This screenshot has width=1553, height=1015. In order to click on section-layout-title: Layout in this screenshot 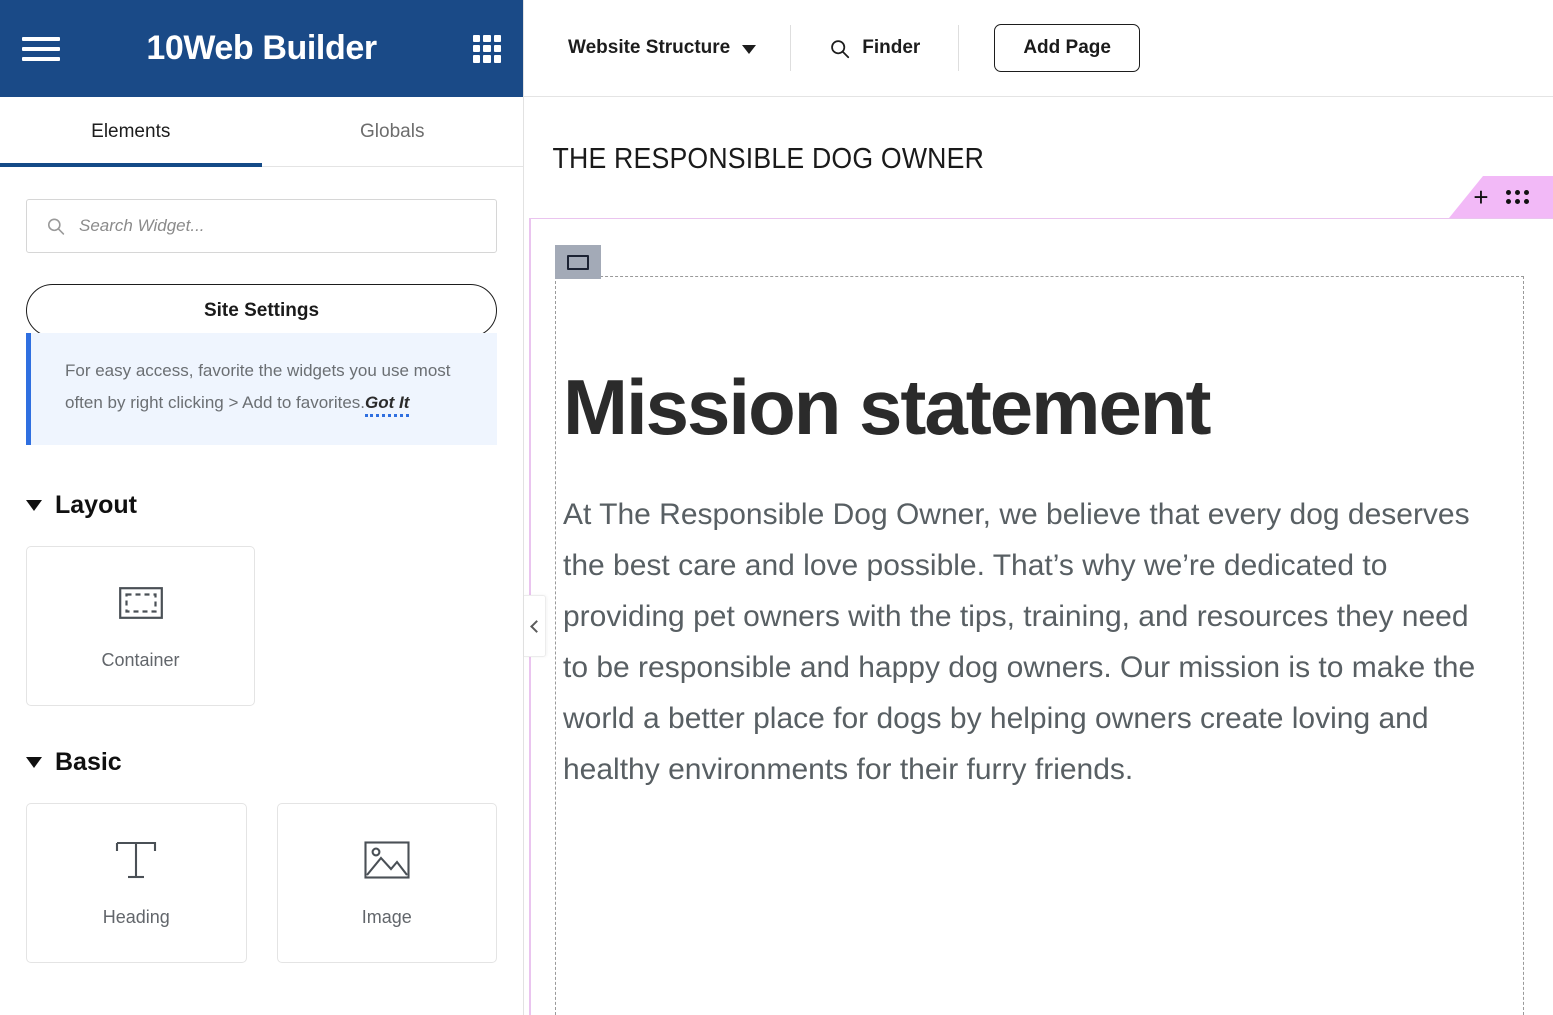, I will do `click(96, 505)`.